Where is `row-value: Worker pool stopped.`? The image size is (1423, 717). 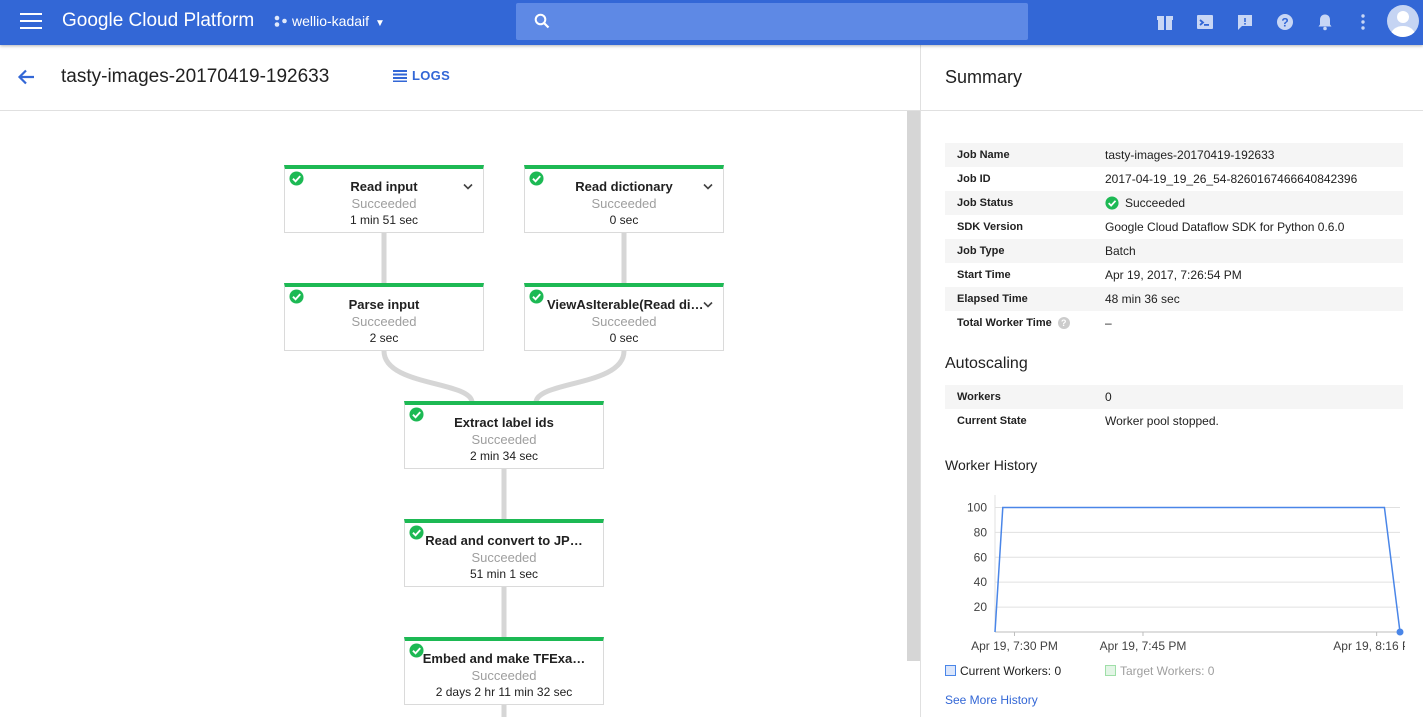 row-value: Worker pool stopped. is located at coordinates (1162, 421).